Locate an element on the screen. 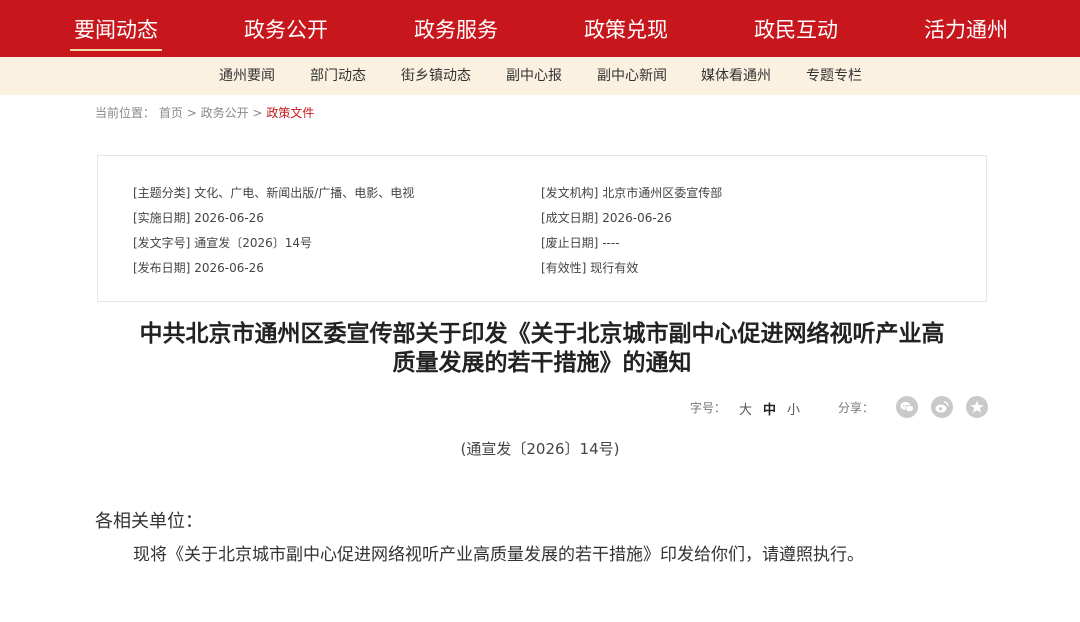 The height and width of the screenshot is (622, 1080). article-title-line: 中共北京市通州区委宣传部关于印发《关于北京城市副中心促进网络视听产业高 is located at coordinates (542, 334).